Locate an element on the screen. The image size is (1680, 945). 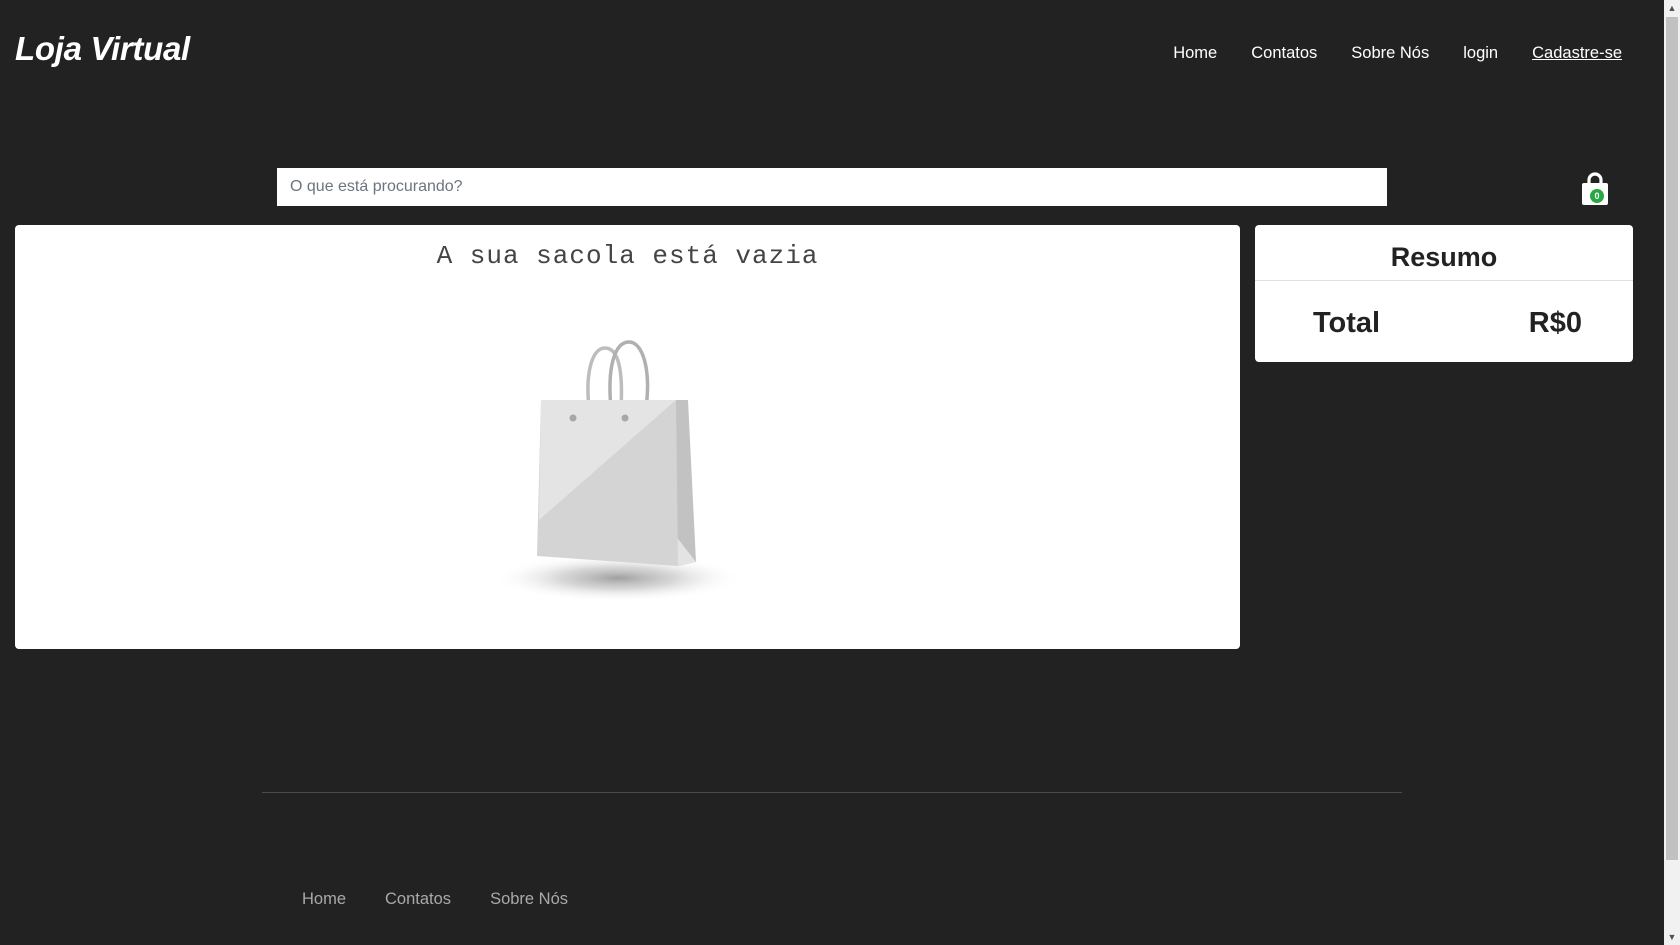
scrollbar-thumb is located at coordinates (1672, 438).